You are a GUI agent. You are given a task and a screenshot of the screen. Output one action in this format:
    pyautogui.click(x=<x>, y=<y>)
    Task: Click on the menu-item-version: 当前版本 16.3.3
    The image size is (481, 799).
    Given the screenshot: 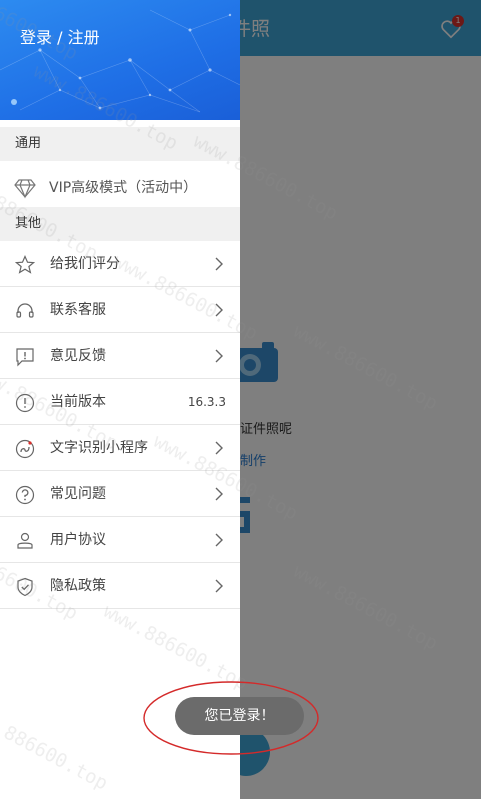 What is the action you would take?
    pyautogui.click(x=120, y=402)
    